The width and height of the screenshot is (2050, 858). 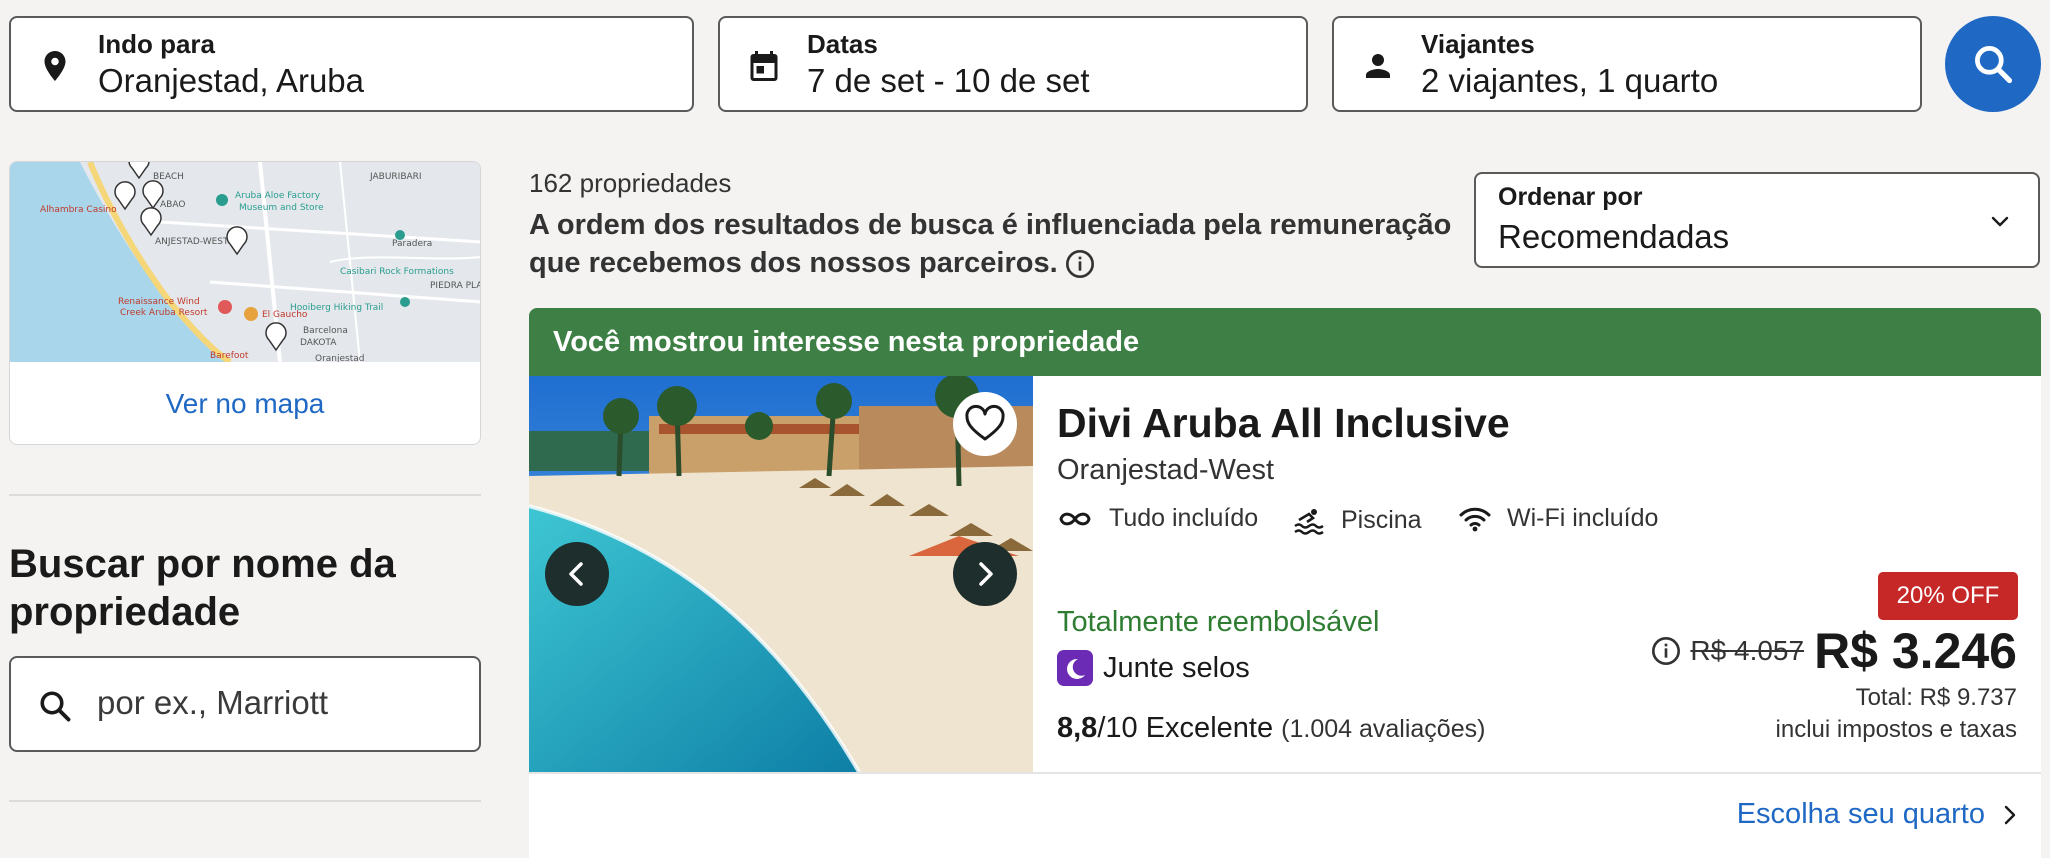 I want to click on map-label: Hooiberg Hiking Trail, so click(x=336, y=308).